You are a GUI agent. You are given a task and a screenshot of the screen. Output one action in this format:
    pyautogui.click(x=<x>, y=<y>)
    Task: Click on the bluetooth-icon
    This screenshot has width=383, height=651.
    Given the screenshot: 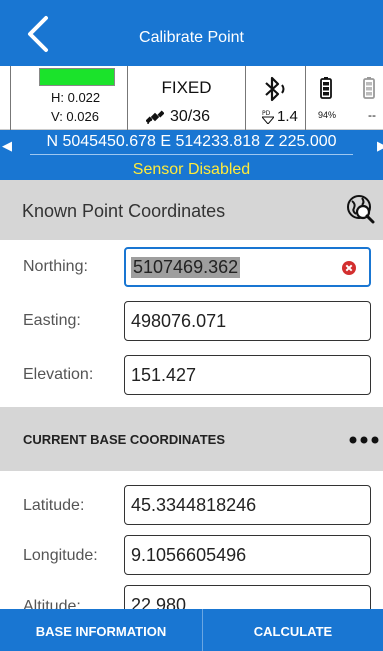 What is the action you would take?
    pyautogui.click(x=275, y=89)
    